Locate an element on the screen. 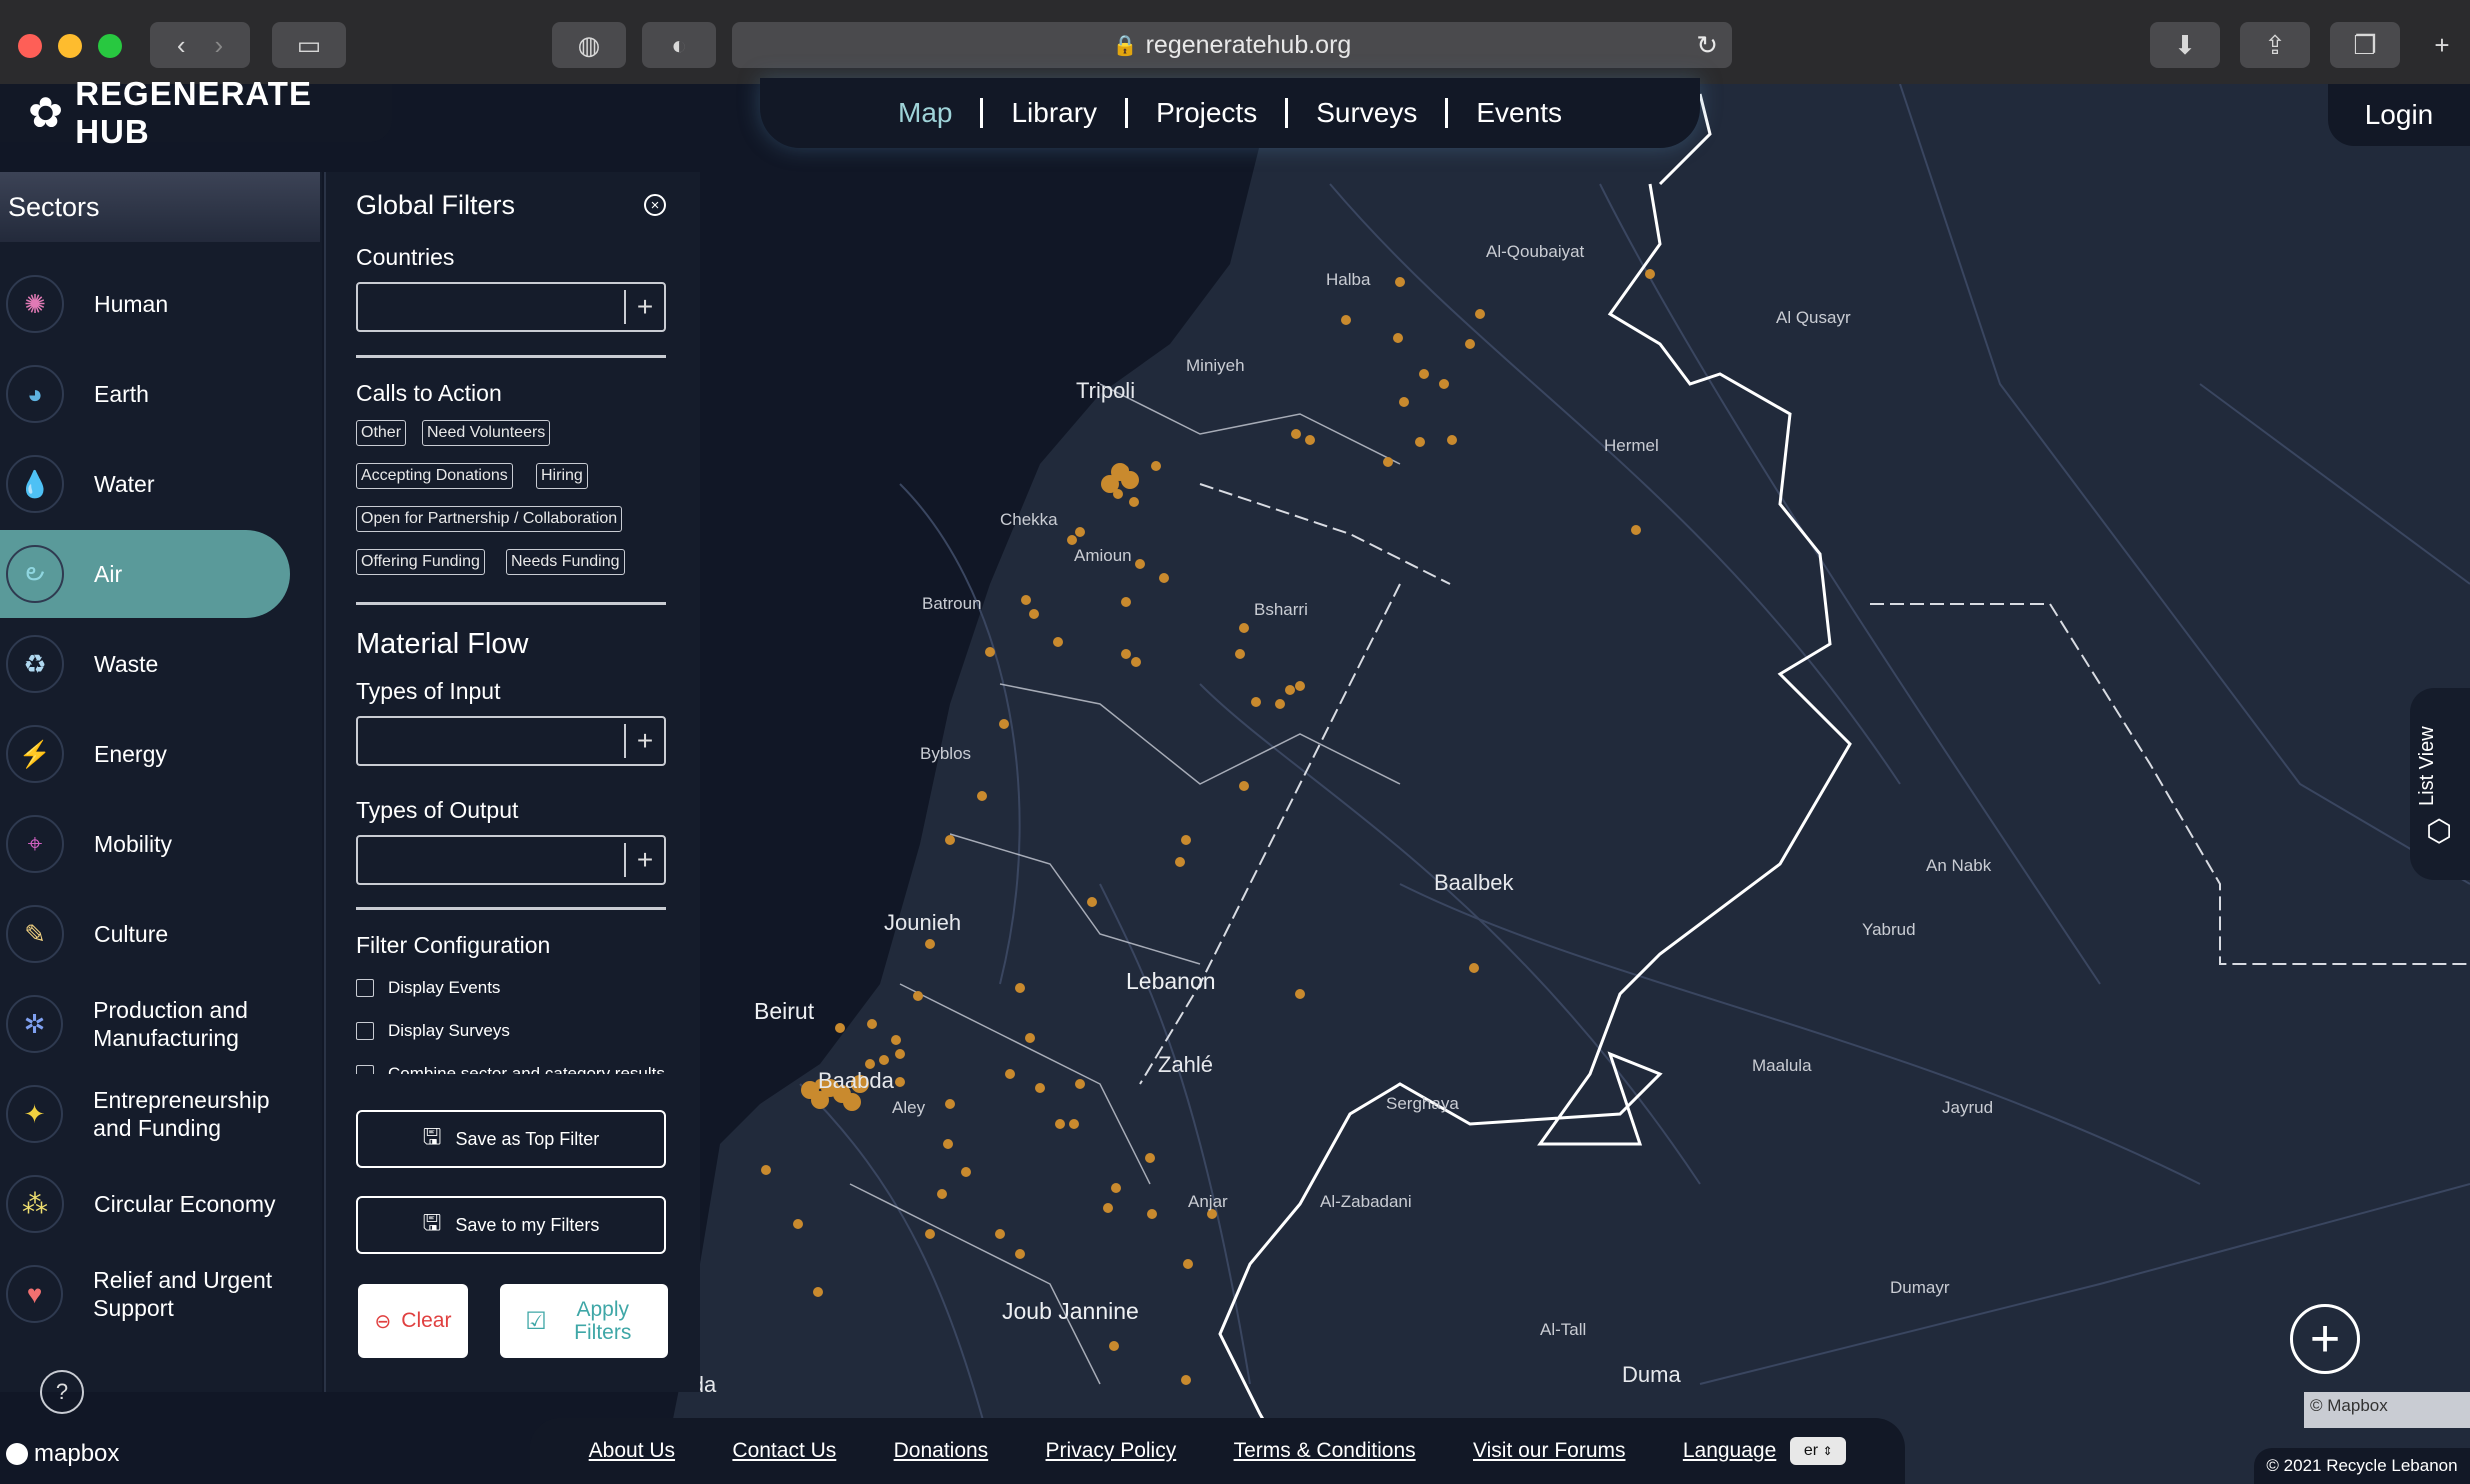 This screenshot has width=2470, height=1484. nav-library: Library is located at coordinates (1056, 113).